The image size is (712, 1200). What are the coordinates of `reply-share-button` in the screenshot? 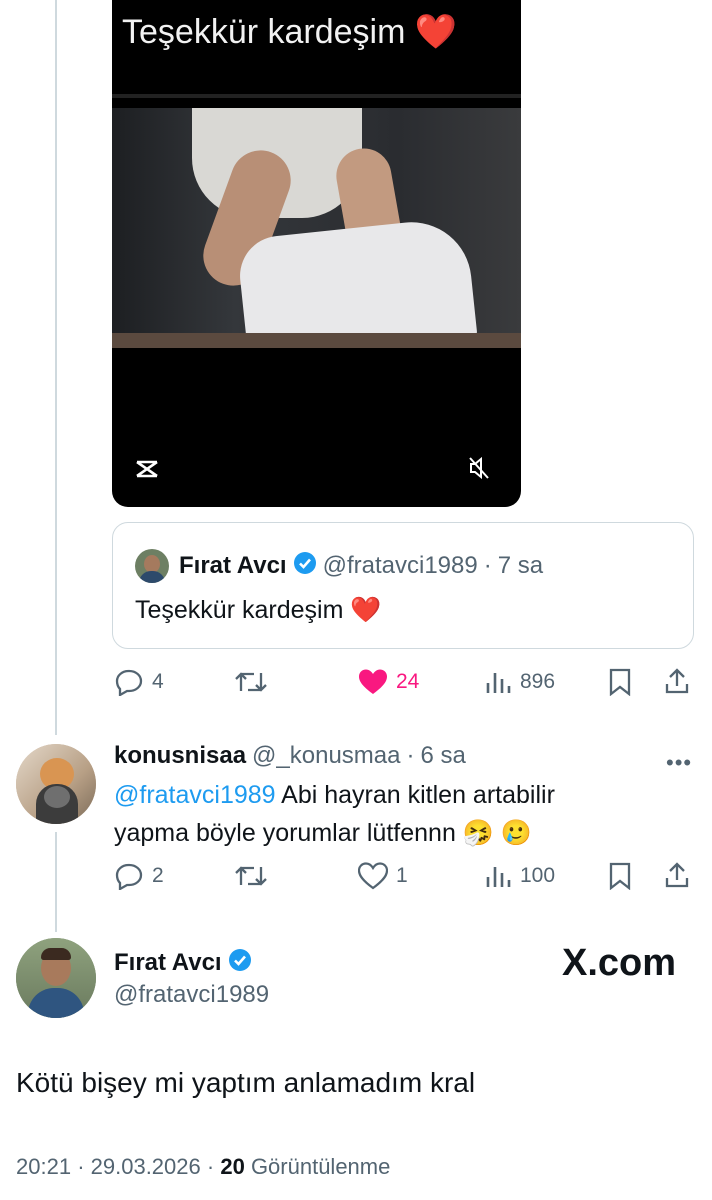 It's located at (677, 875).